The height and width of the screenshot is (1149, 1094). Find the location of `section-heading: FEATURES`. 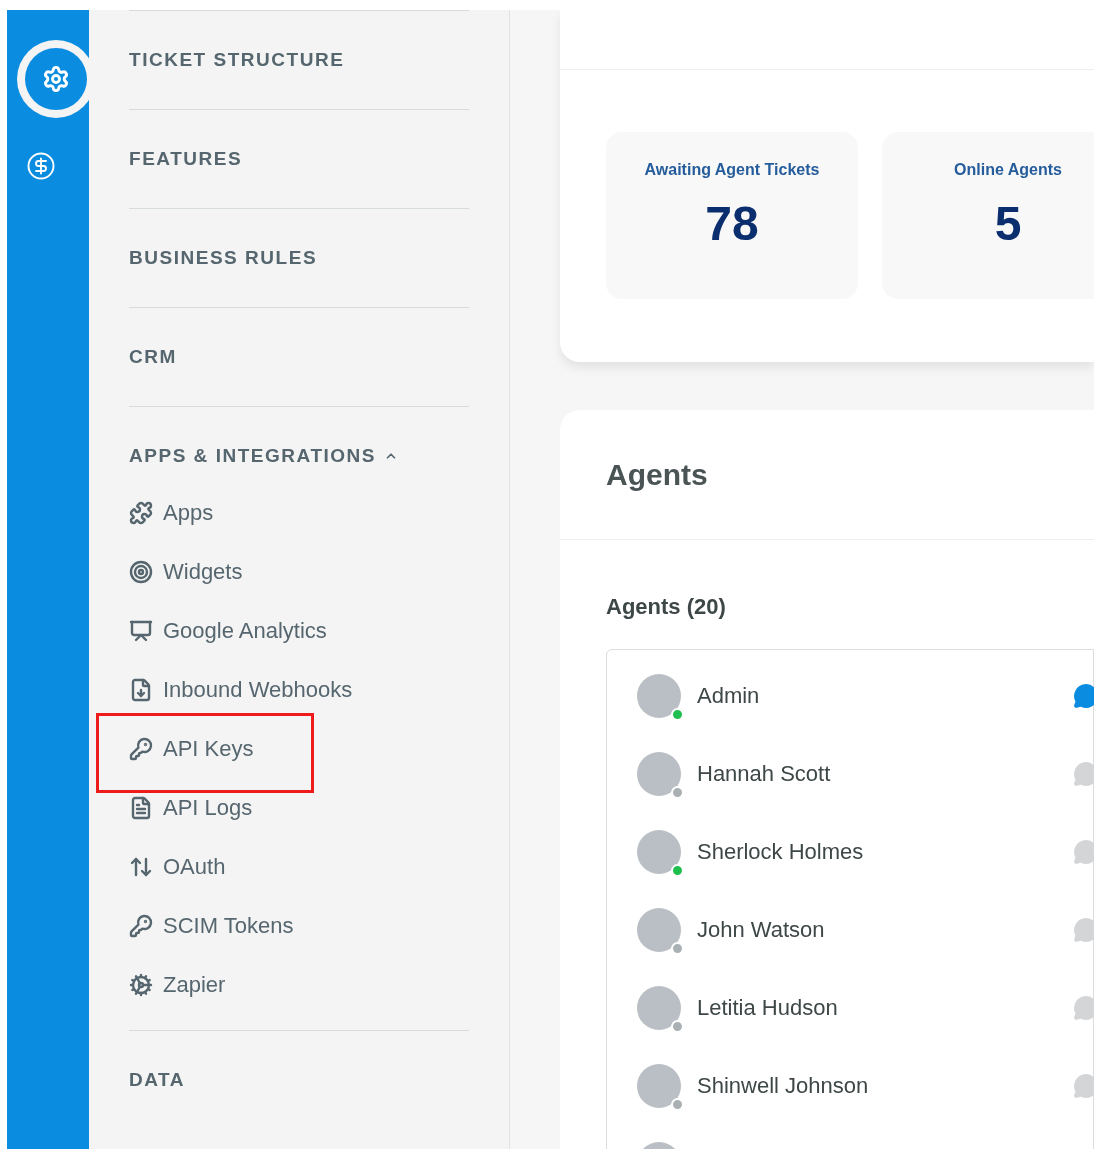

section-heading: FEATURES is located at coordinates (186, 159).